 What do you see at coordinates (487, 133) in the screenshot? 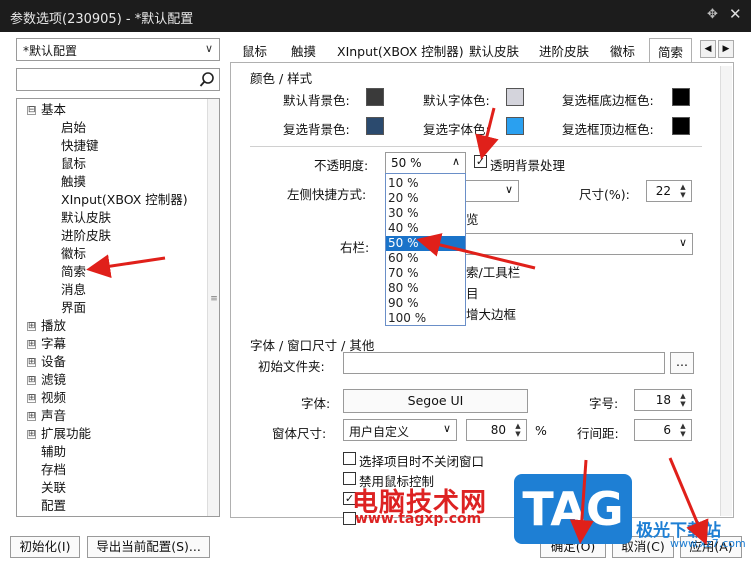
I see `arrow-to-transparent` at bounding box center [487, 133].